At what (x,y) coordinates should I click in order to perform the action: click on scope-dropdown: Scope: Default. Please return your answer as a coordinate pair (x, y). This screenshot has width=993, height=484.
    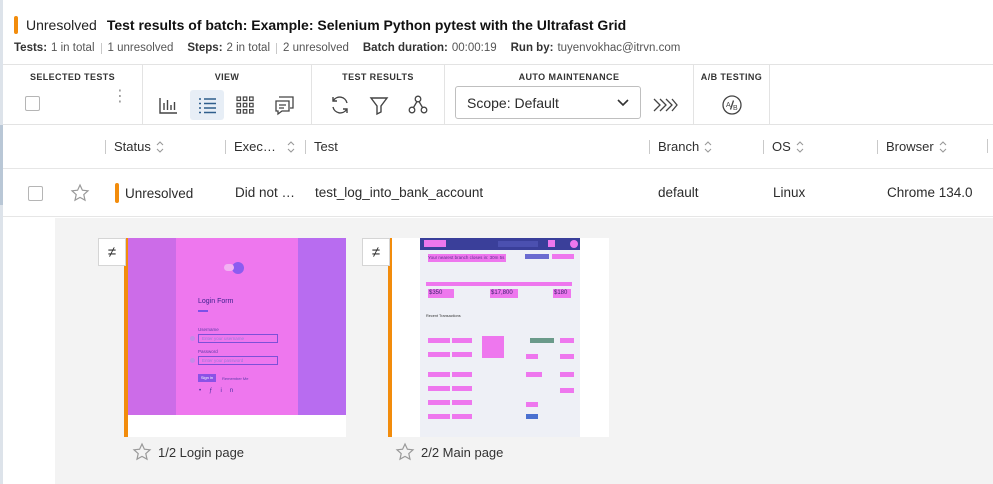
    Looking at the image, I should click on (548, 102).